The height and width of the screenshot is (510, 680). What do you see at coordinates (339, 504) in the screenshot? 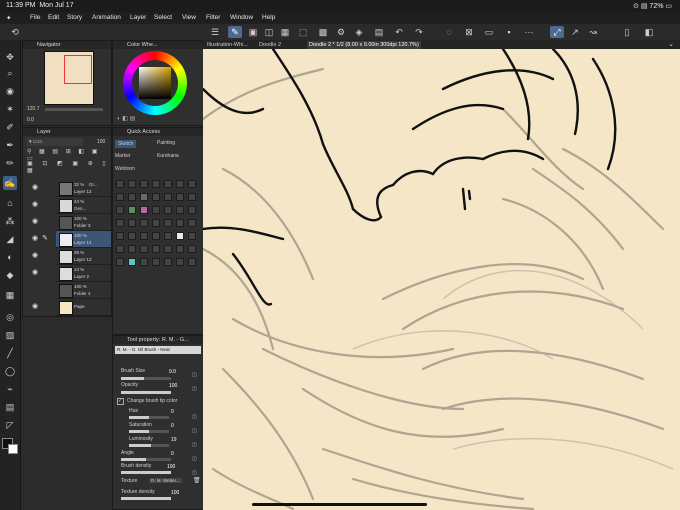
I see `home-indicator` at bounding box center [339, 504].